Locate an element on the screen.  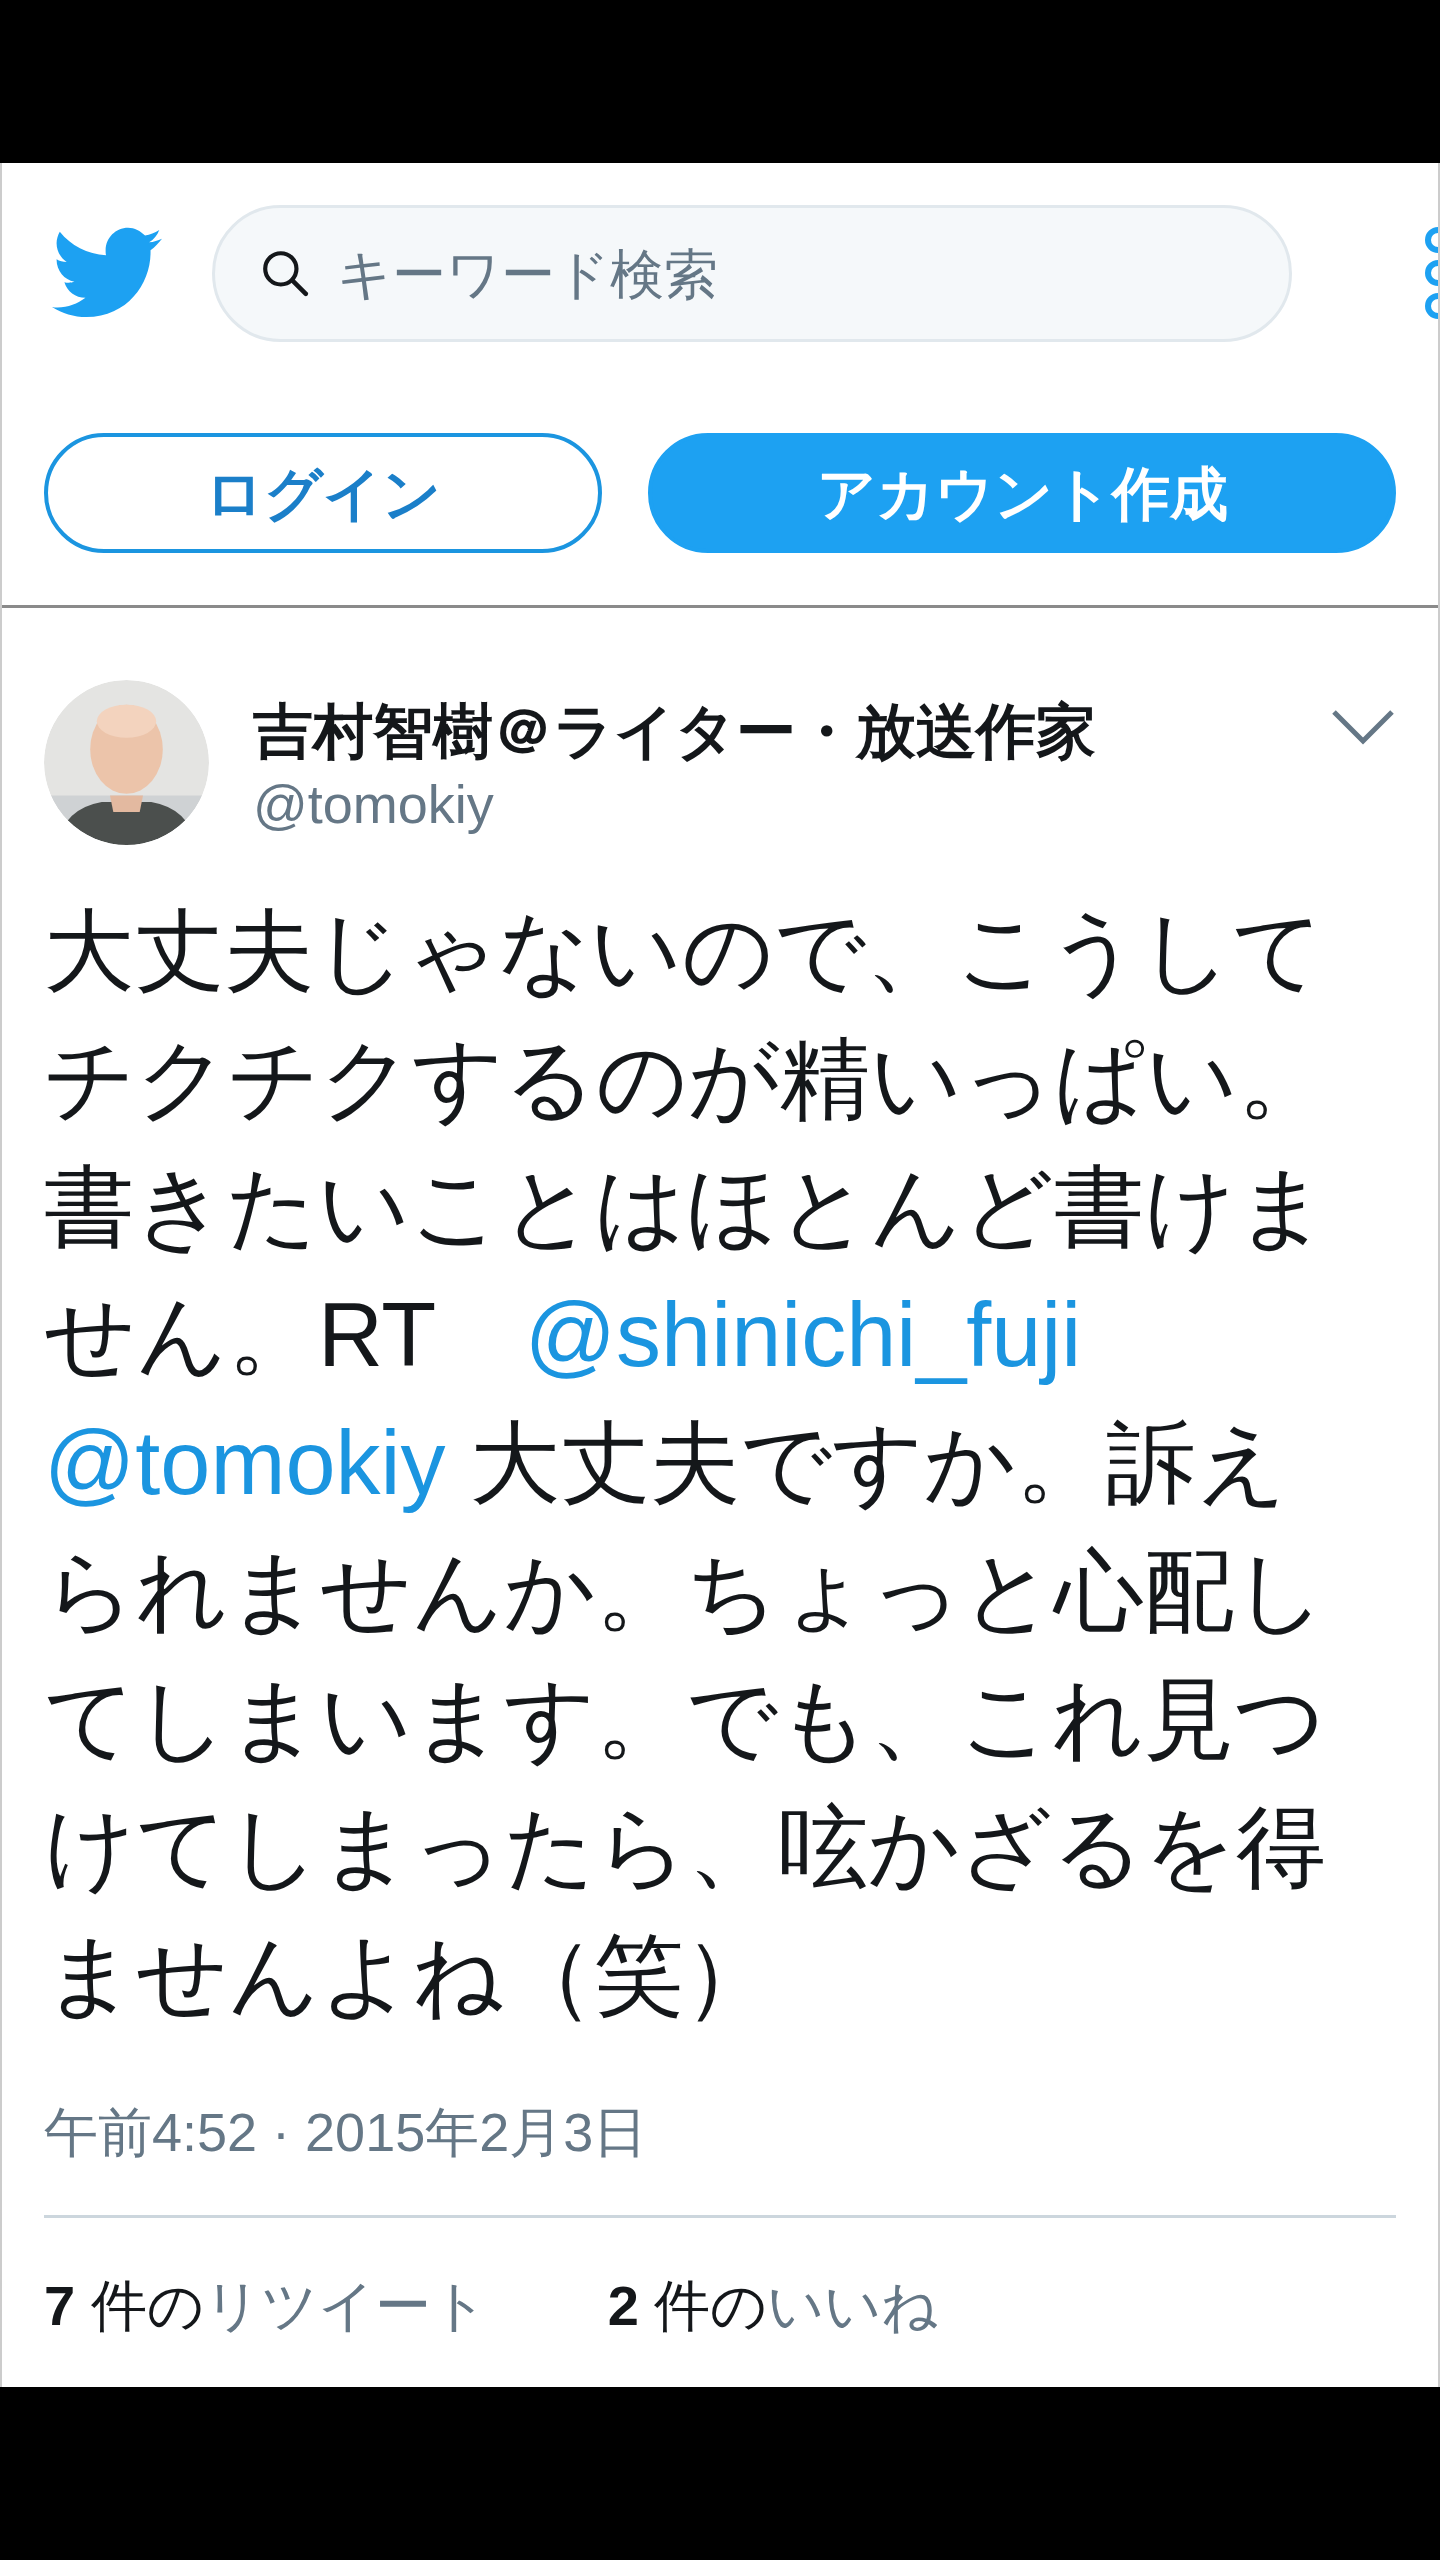
mention-link: @shinichi_fuji is located at coordinates (803, 1335).